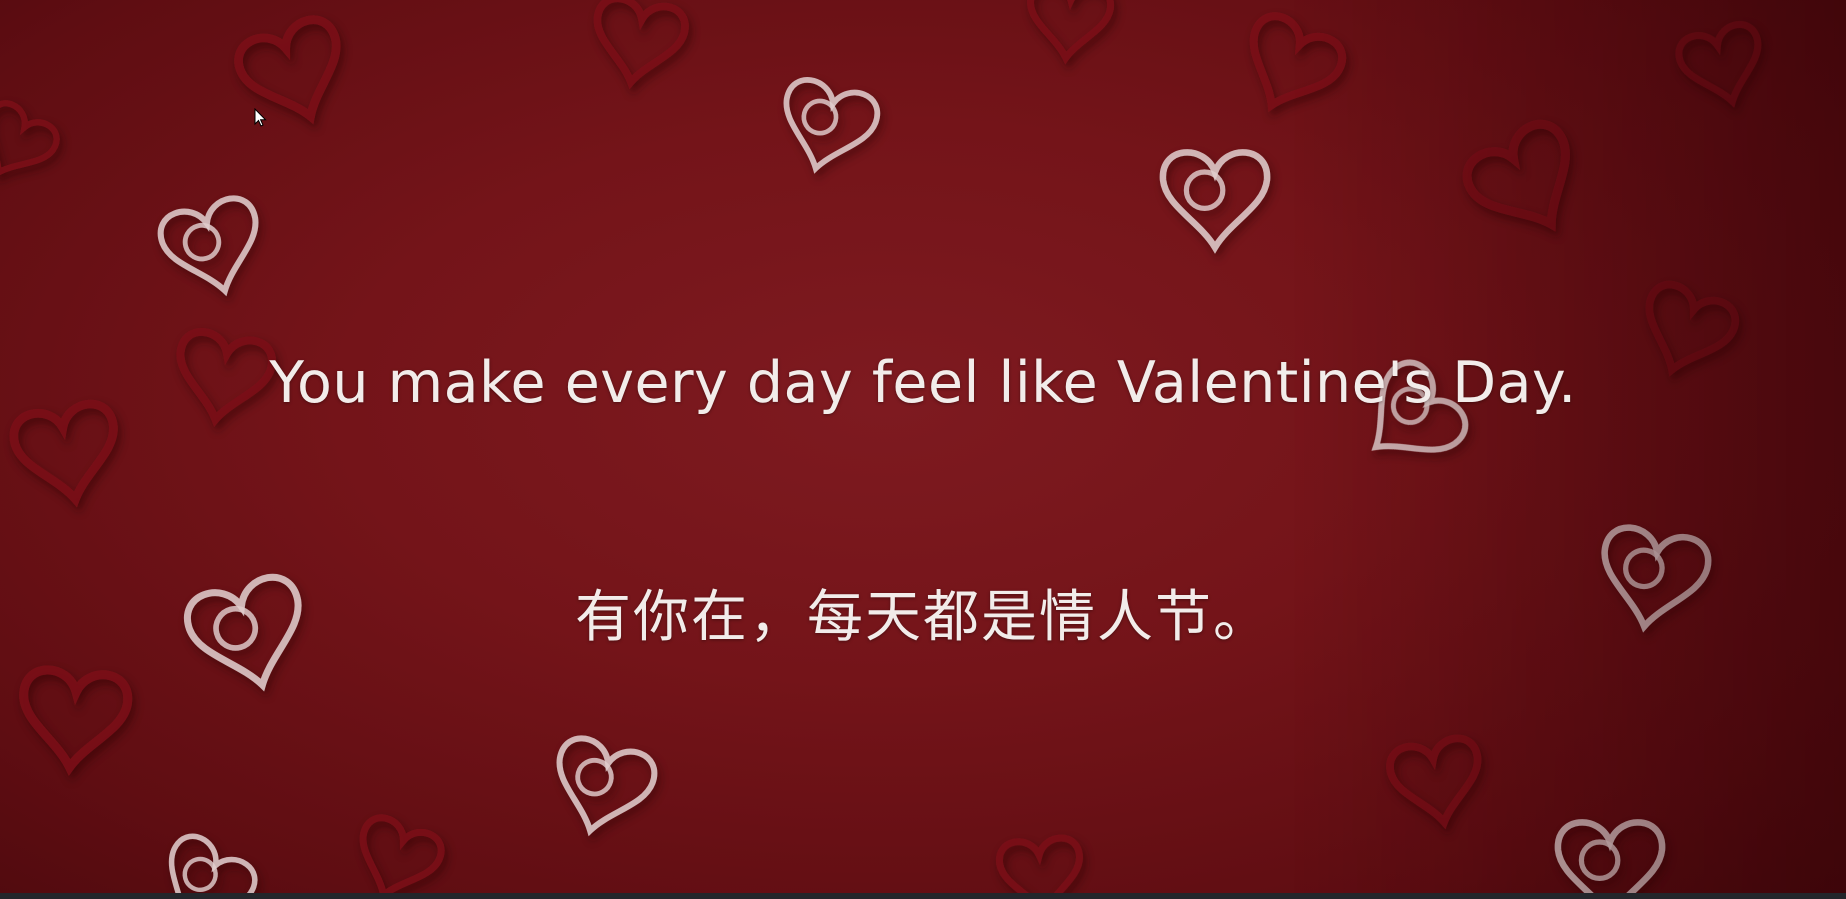  What do you see at coordinates (923, 617) in the screenshot?
I see `chinese-caption: 有你在，每天都是情人节。` at bounding box center [923, 617].